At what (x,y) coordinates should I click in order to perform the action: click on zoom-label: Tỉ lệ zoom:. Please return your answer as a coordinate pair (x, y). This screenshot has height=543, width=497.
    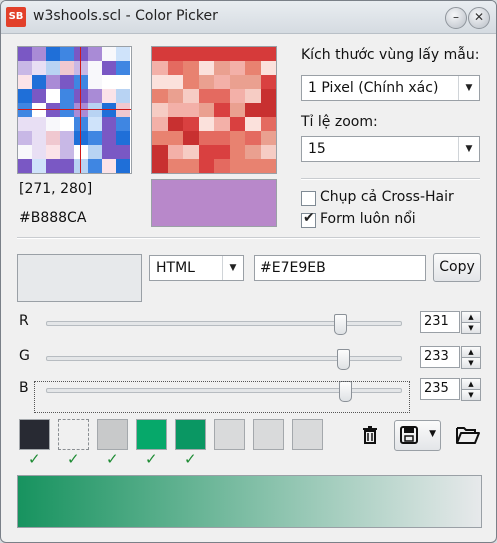
    Looking at the image, I should click on (339, 122).